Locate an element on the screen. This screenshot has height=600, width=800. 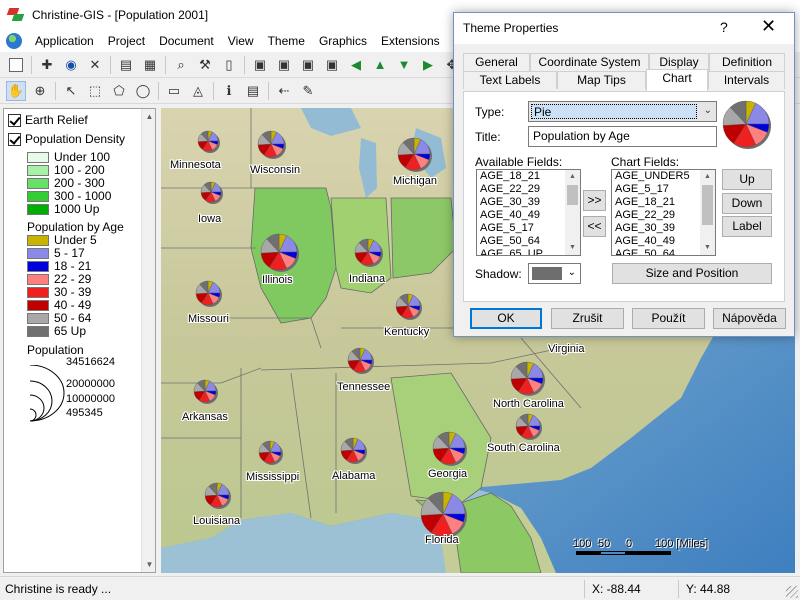
select-circle-icon: ◯ is located at coordinates (143, 91).